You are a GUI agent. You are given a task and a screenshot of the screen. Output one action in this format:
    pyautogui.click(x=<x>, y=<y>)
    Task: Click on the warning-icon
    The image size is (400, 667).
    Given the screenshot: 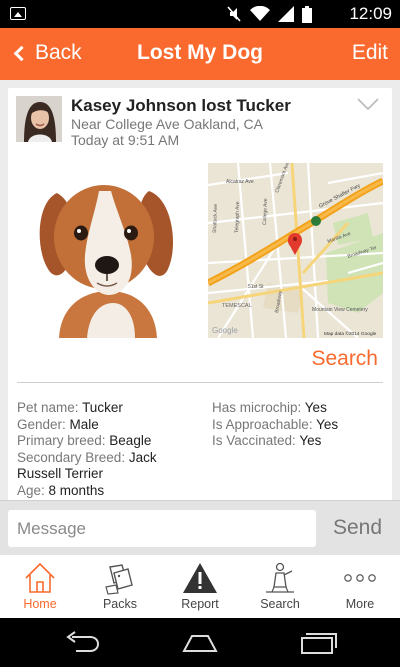 What is the action you would take?
    pyautogui.click(x=200, y=578)
    